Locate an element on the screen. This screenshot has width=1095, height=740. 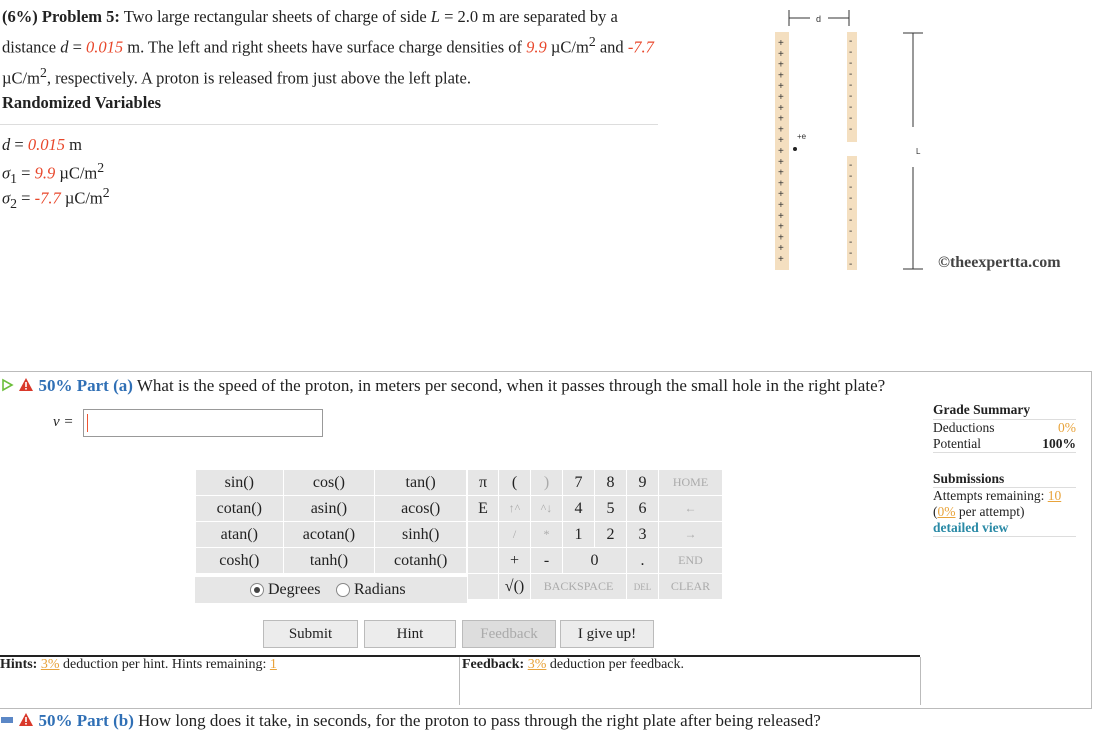
clear-key: CLEAR is located at coordinates (690, 586).